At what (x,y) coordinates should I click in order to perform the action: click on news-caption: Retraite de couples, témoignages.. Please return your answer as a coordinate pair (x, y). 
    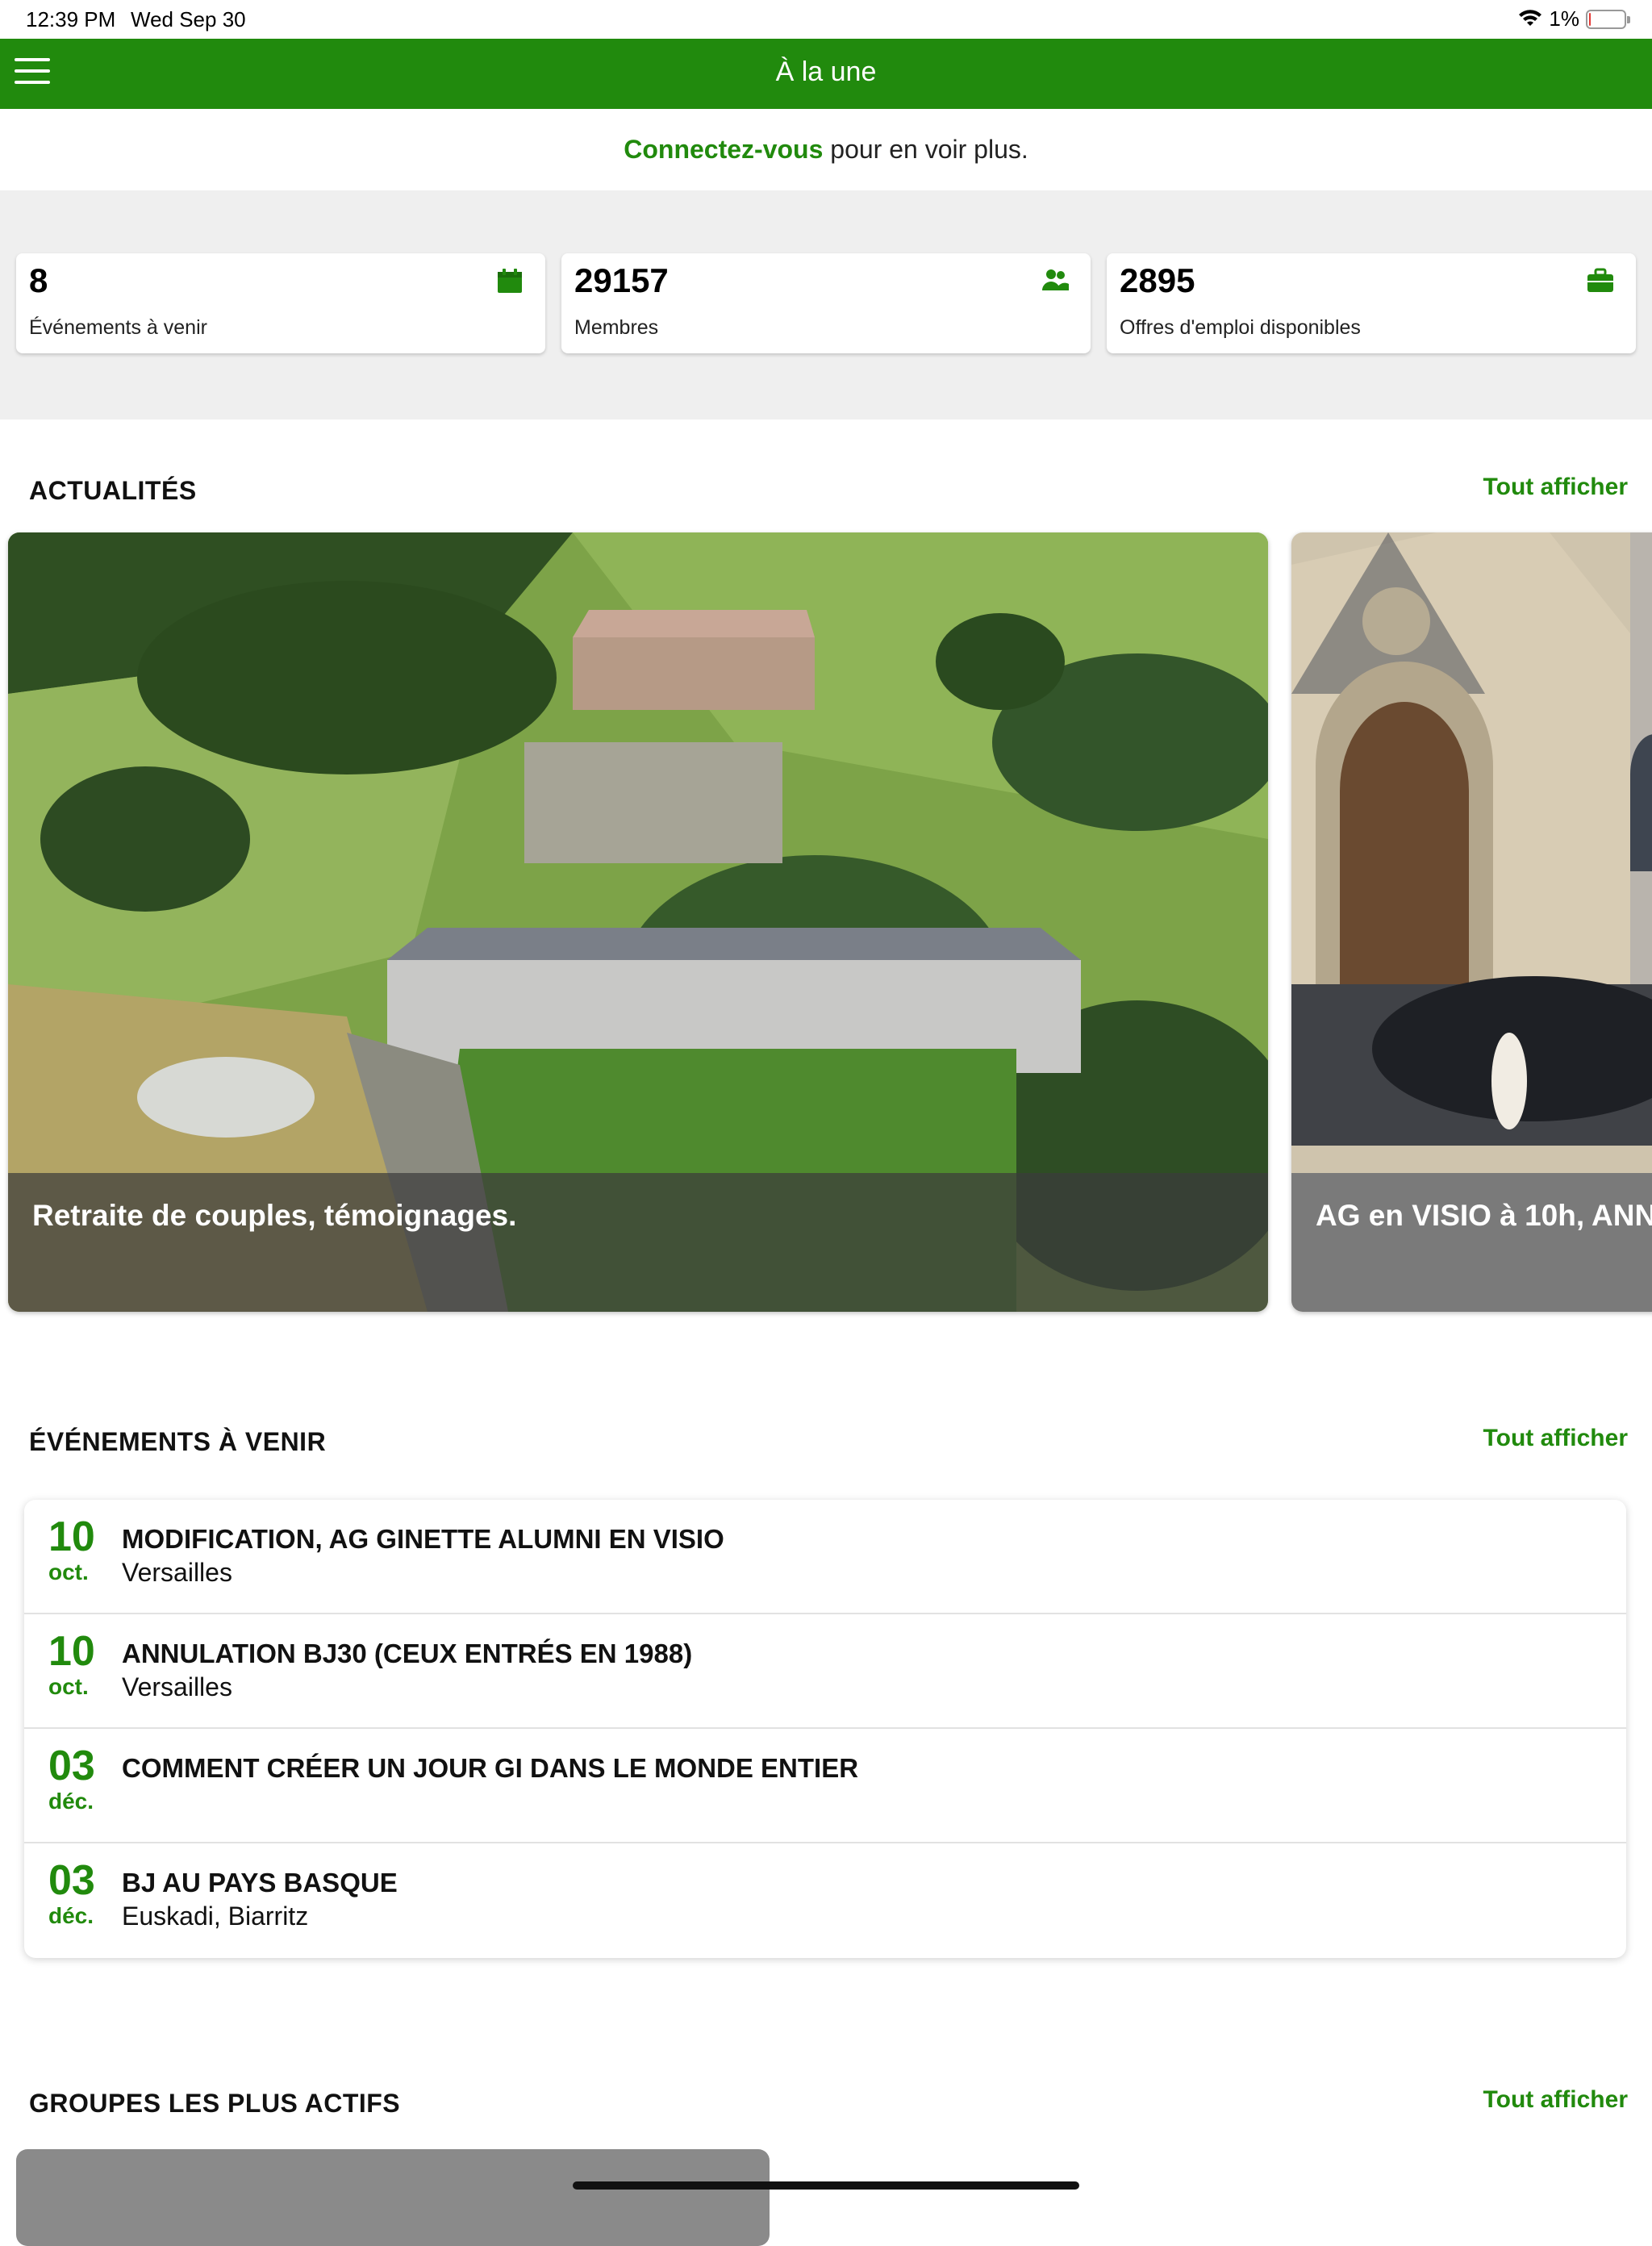
    Looking at the image, I should click on (638, 1242).